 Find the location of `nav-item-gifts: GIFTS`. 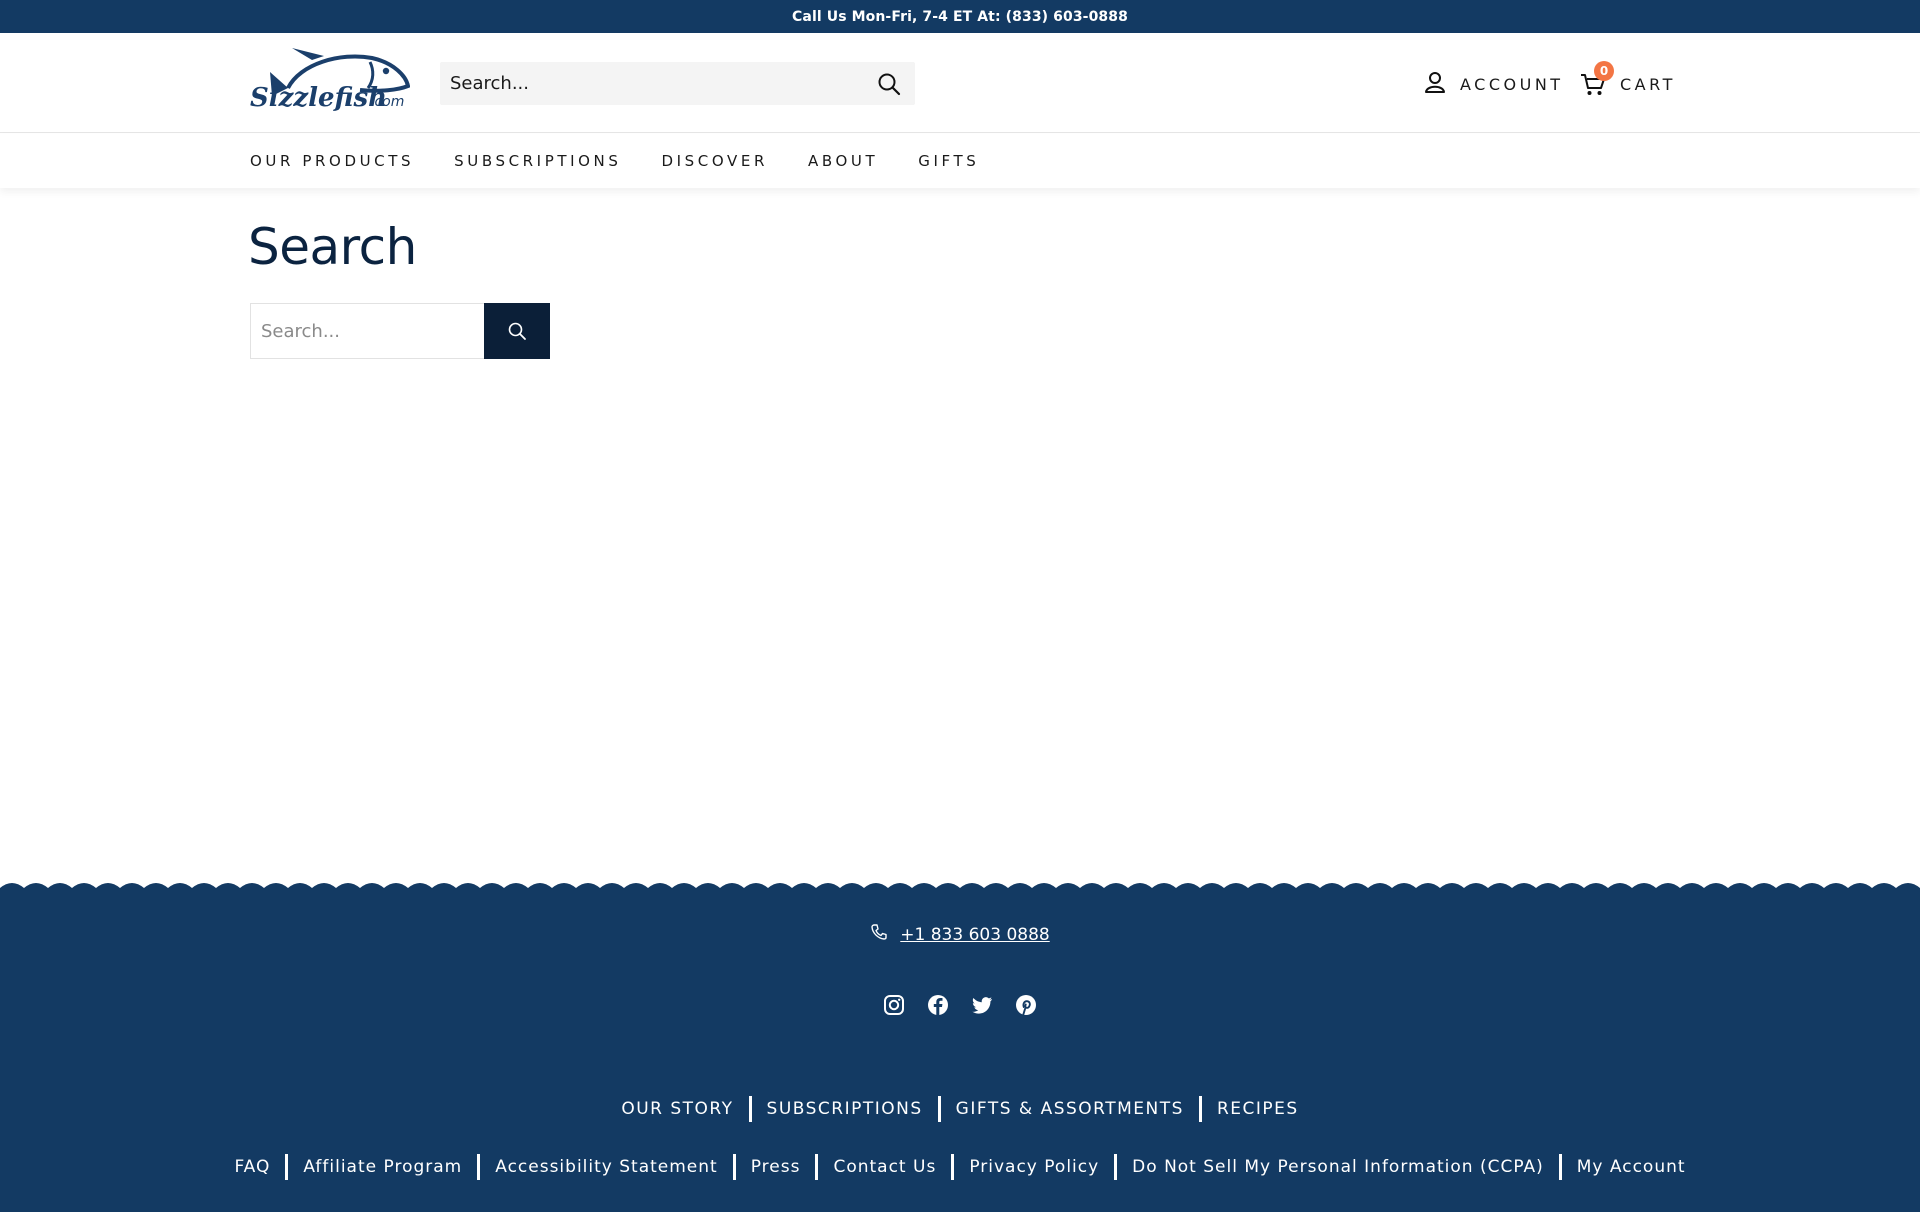

nav-item-gifts: GIFTS is located at coordinates (948, 161).